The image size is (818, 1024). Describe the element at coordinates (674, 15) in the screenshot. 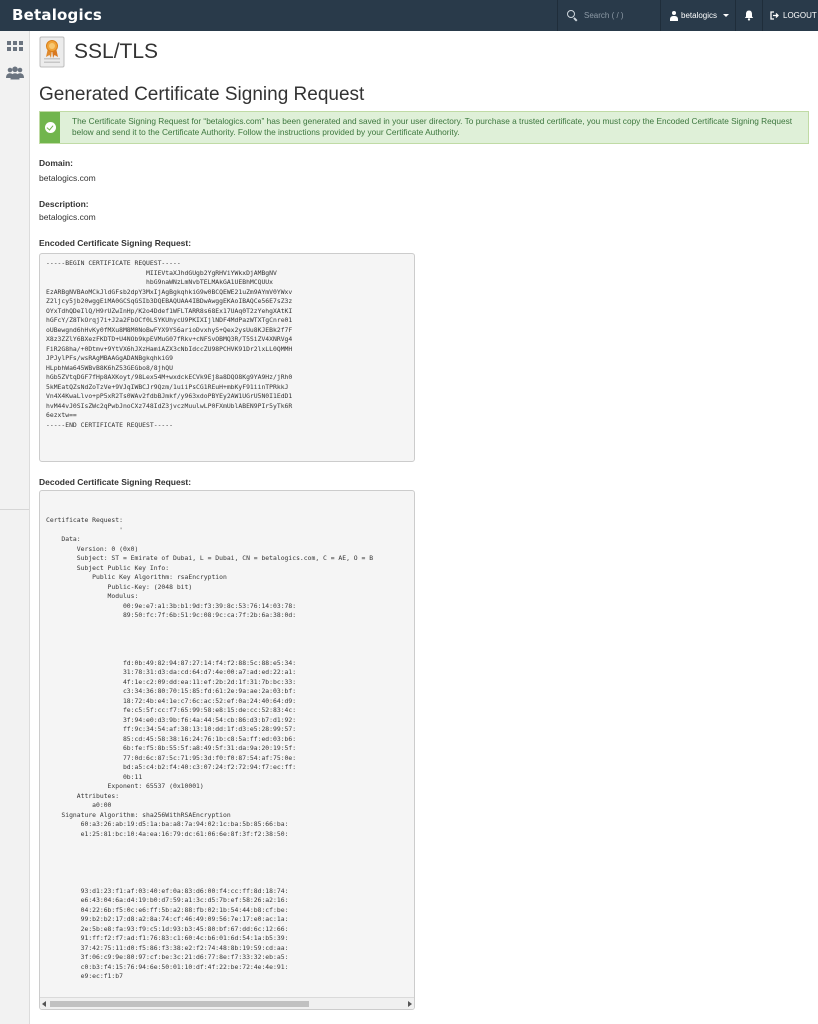

I see `user-icon` at that location.